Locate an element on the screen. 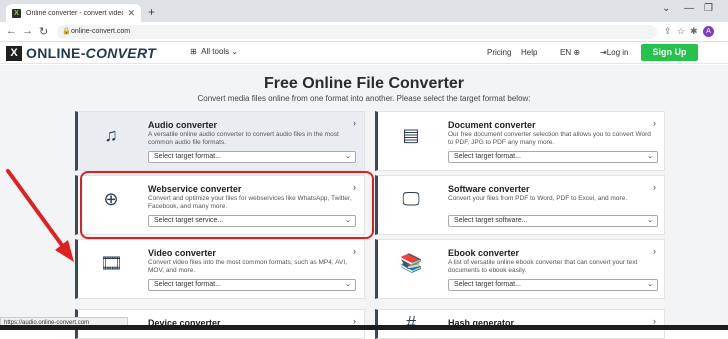 Image resolution: width=728 pixels, height=339 pixels. taskbar-strip is located at coordinates (364, 327).